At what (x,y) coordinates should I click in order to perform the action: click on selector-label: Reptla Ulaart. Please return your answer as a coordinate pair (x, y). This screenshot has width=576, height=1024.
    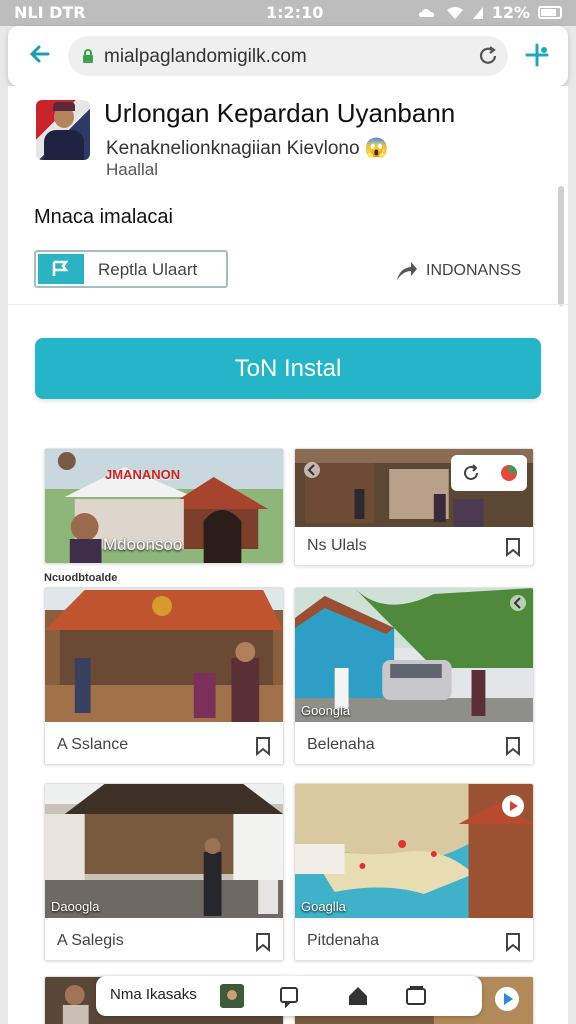
    Looking at the image, I should click on (148, 269).